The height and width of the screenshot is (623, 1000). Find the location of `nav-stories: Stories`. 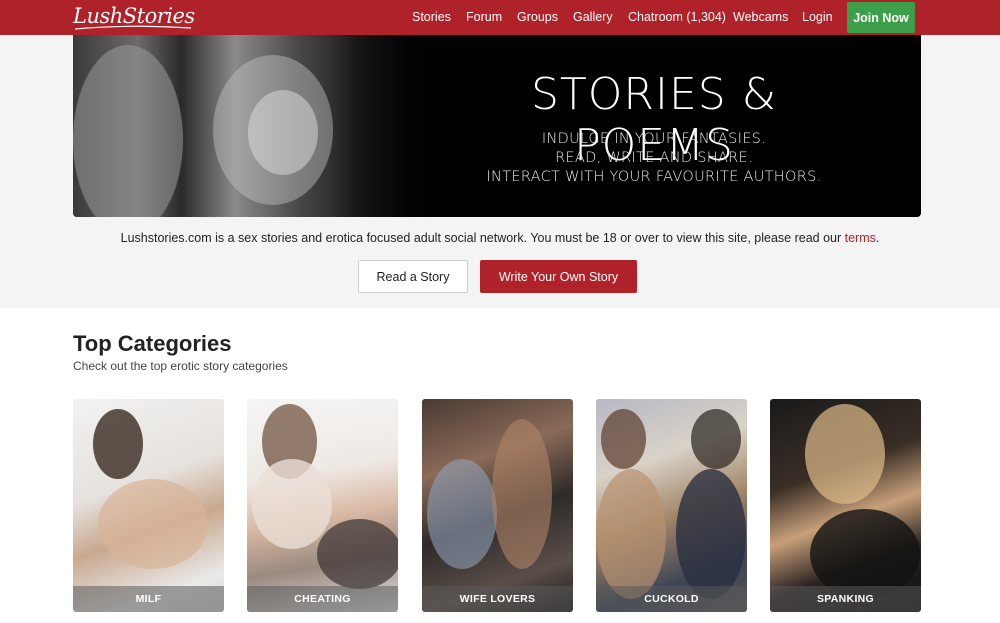

nav-stories: Stories is located at coordinates (431, 17).